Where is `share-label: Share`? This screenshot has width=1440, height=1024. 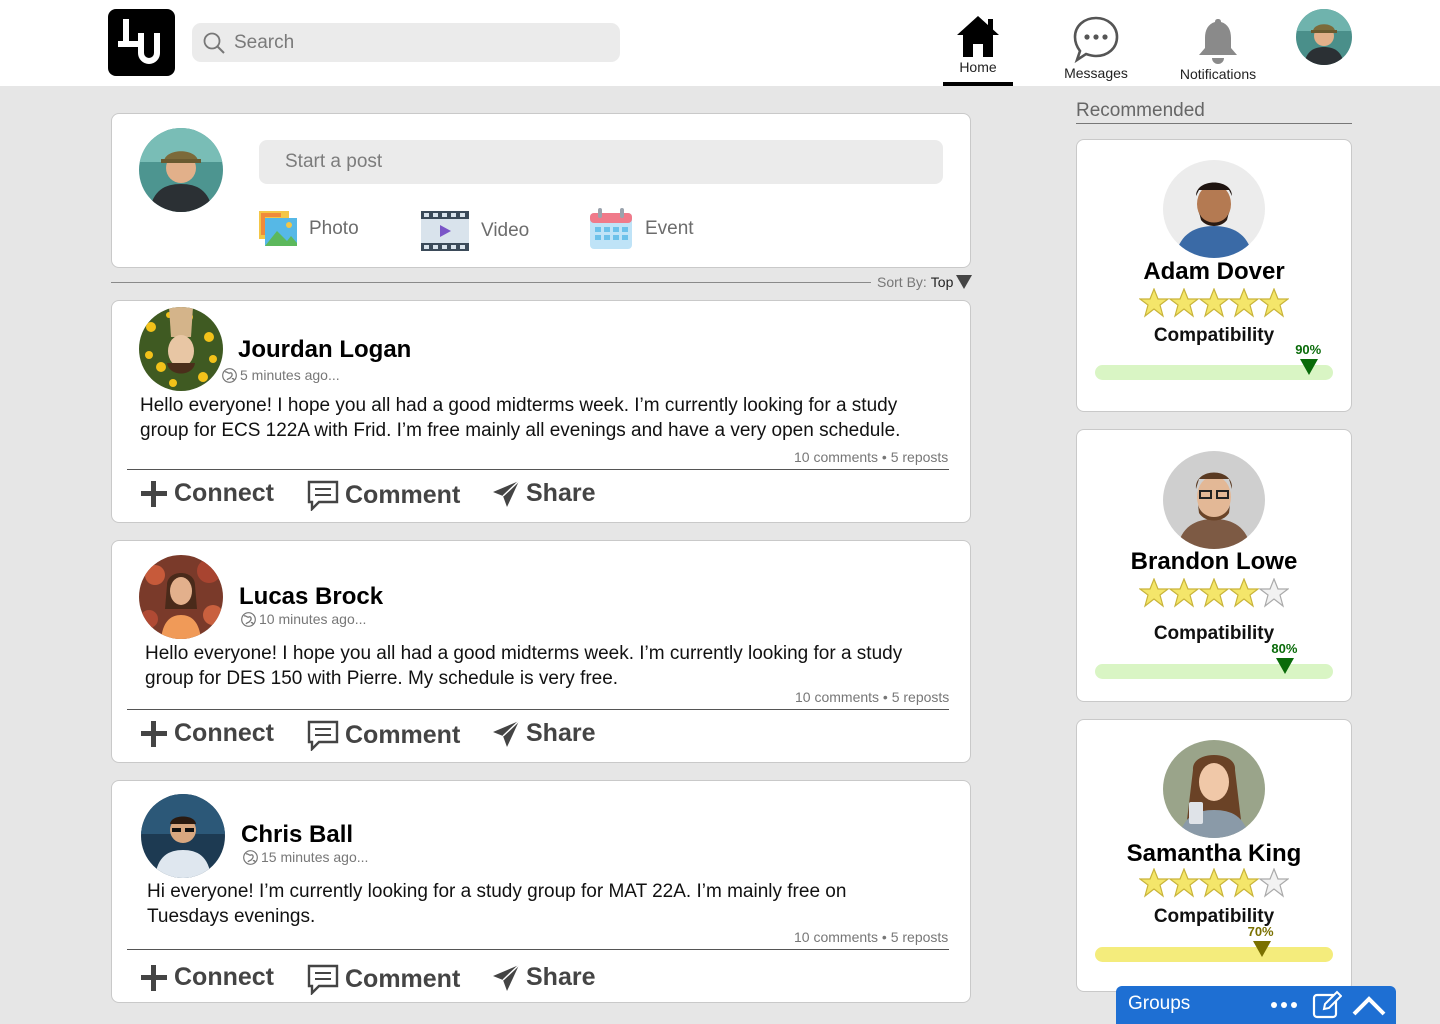
share-label: Share is located at coordinates (561, 493).